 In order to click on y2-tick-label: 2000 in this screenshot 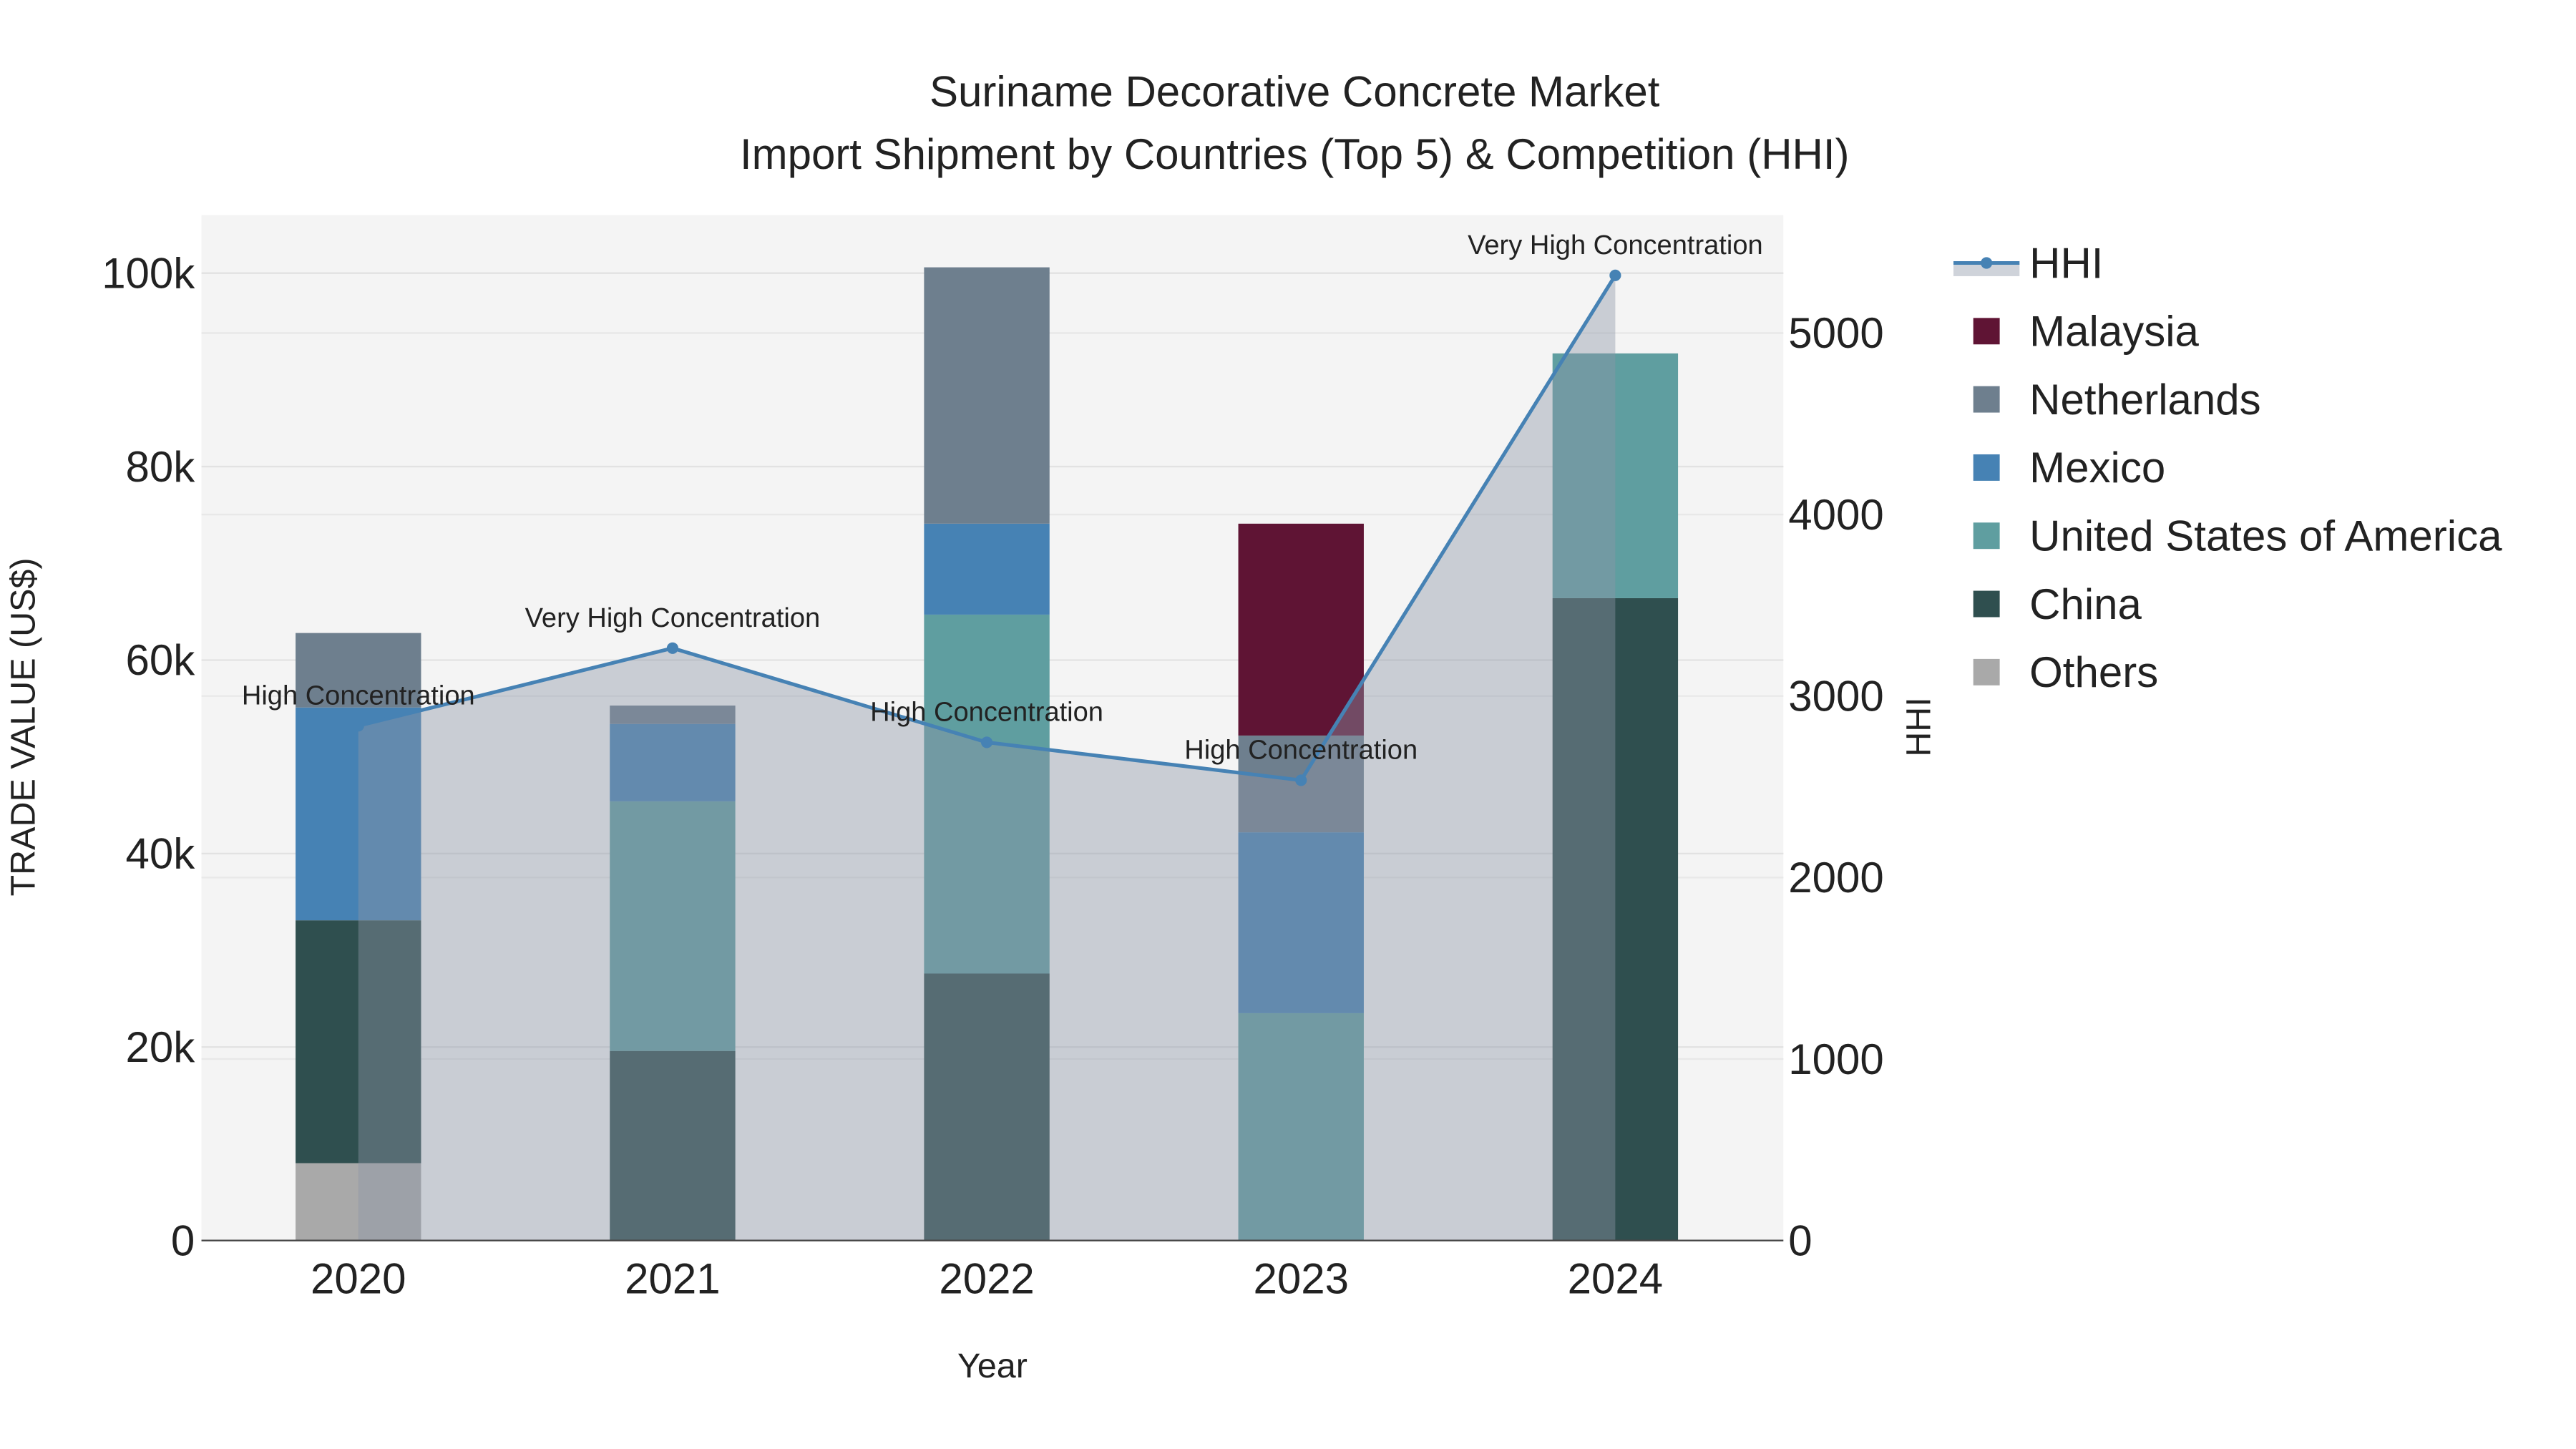, I will do `click(1835, 878)`.